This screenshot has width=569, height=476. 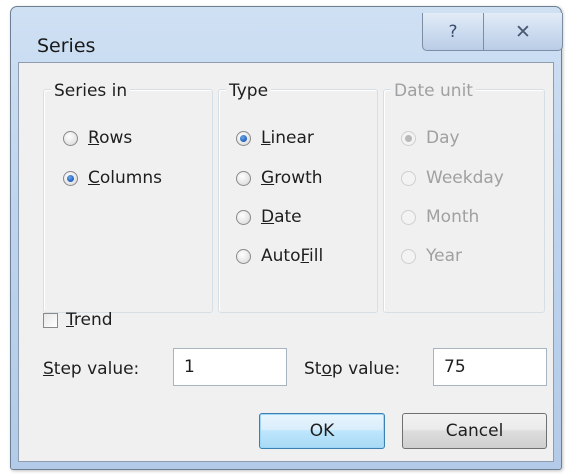 I want to click on close-button: ✕, so click(x=523, y=32).